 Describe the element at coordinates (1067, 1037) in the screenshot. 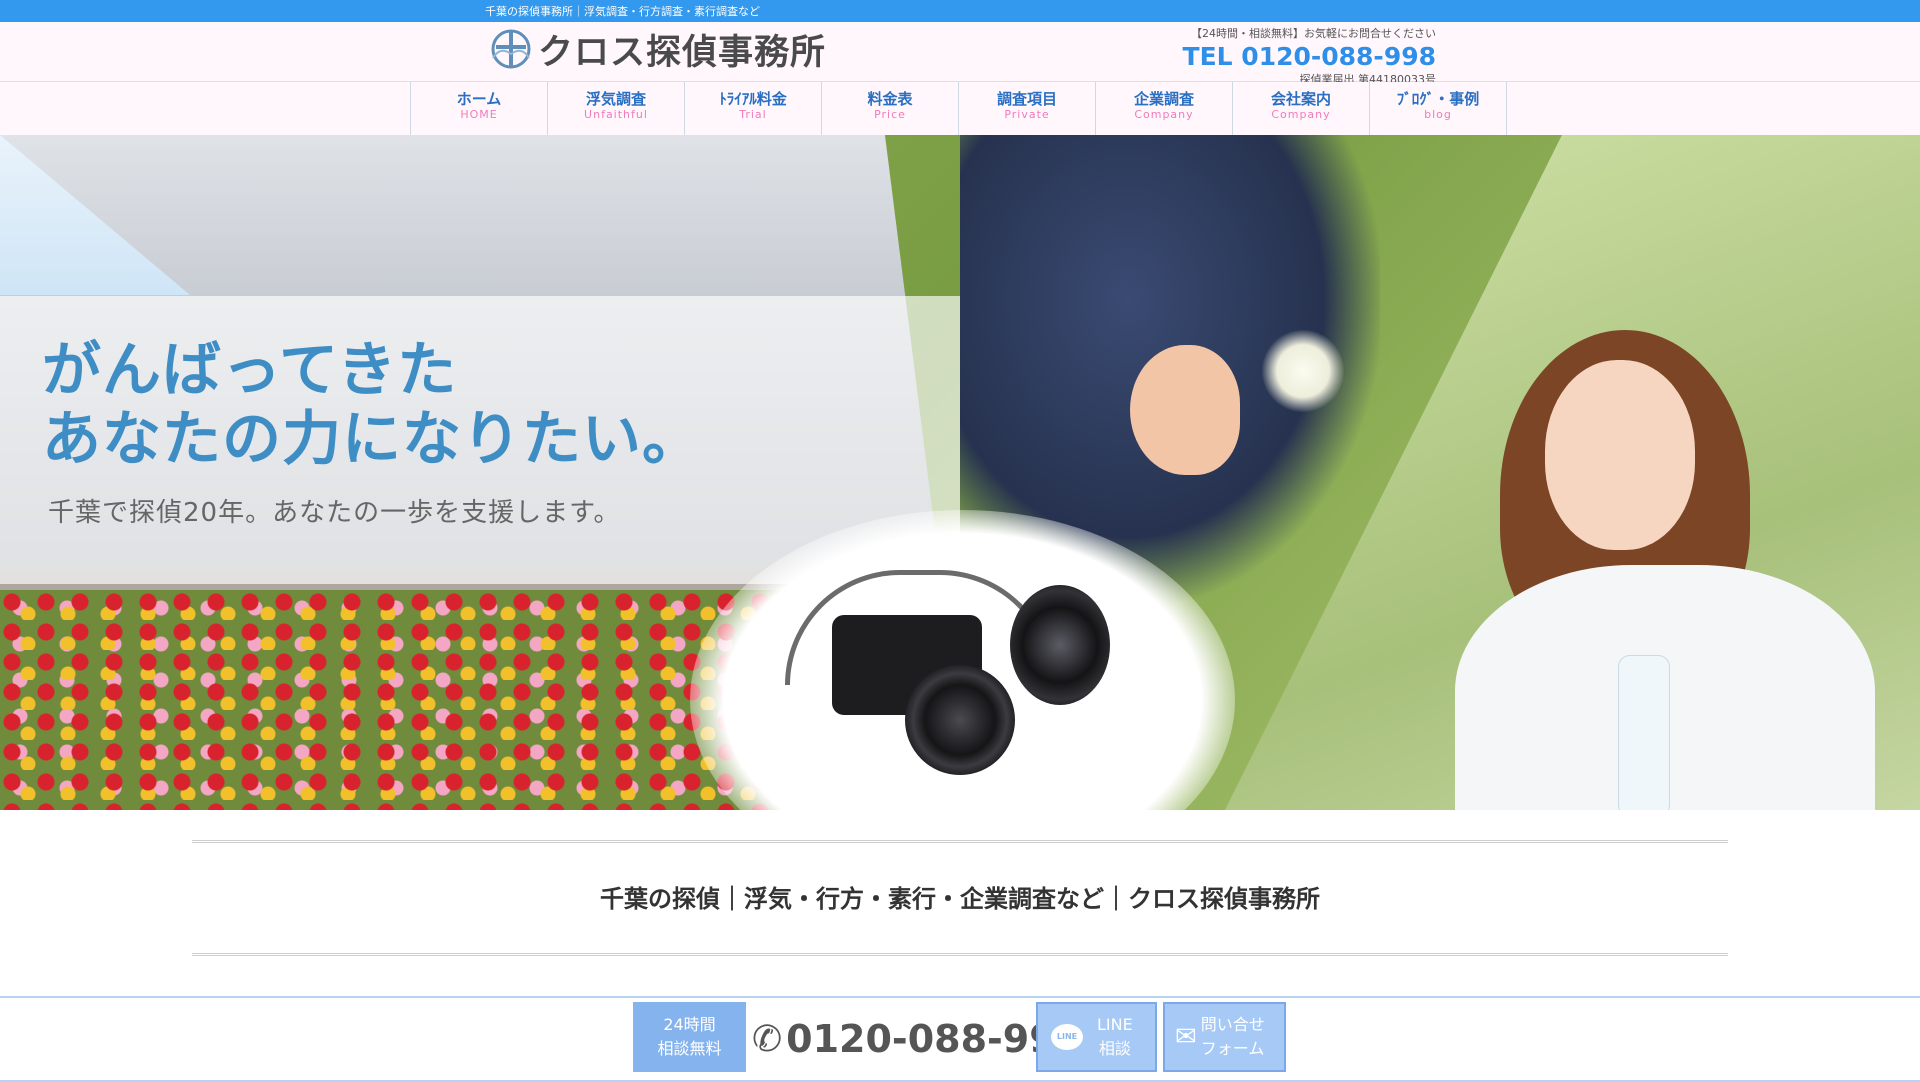

I see `line-chat-icon: LINE` at that location.